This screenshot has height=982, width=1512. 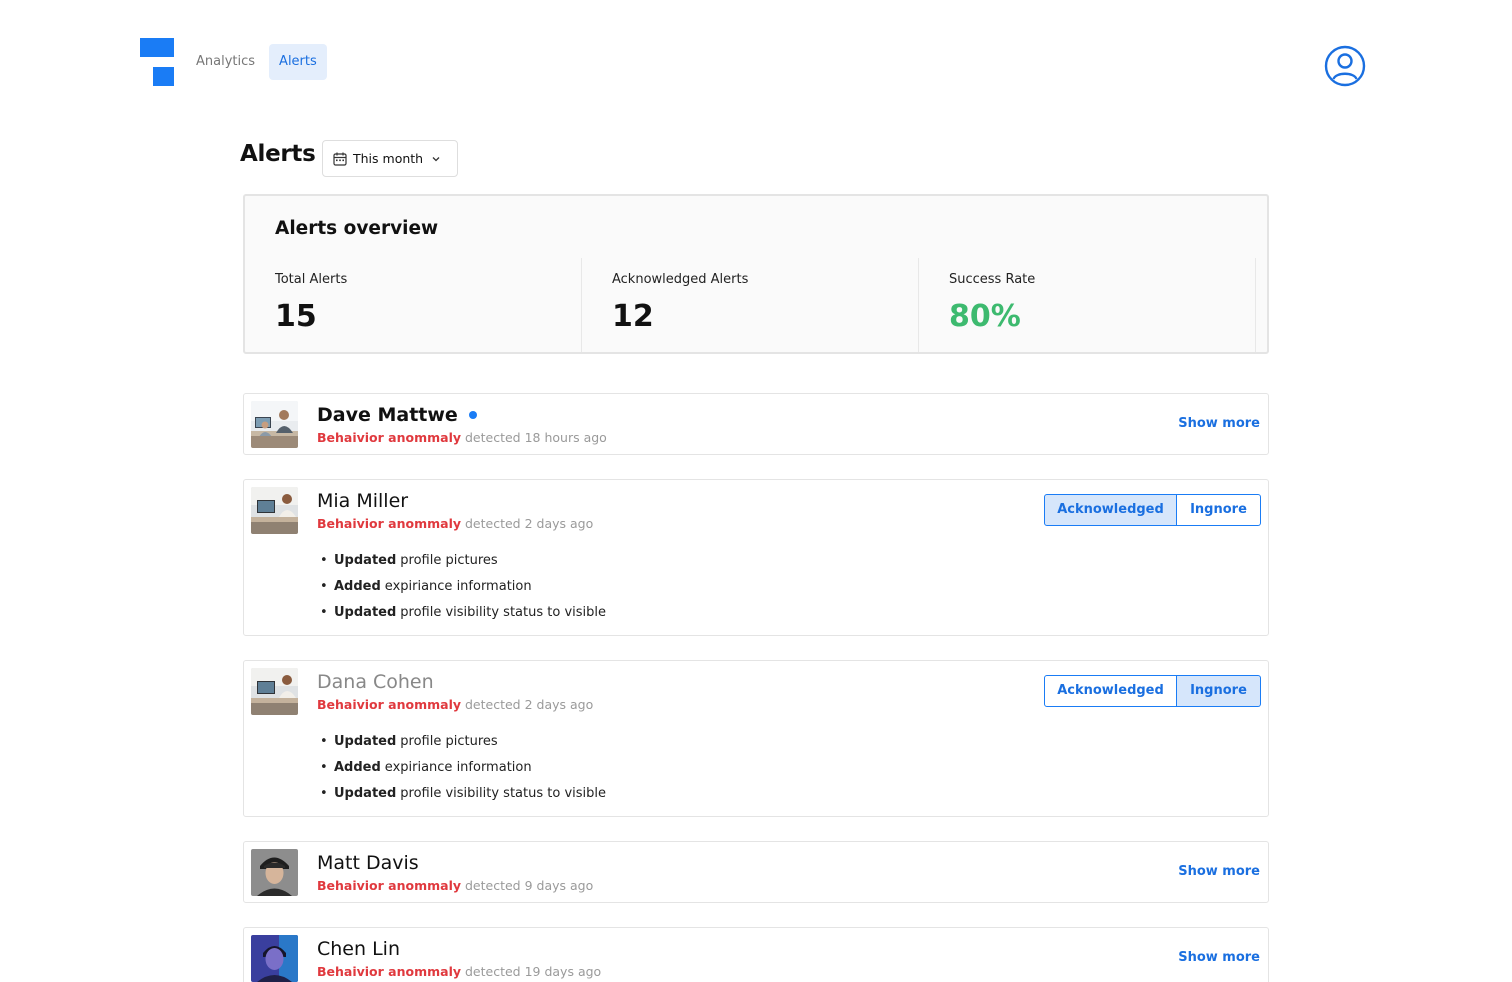 I want to click on alert-user-name: Dave Mattwe, so click(x=397, y=415).